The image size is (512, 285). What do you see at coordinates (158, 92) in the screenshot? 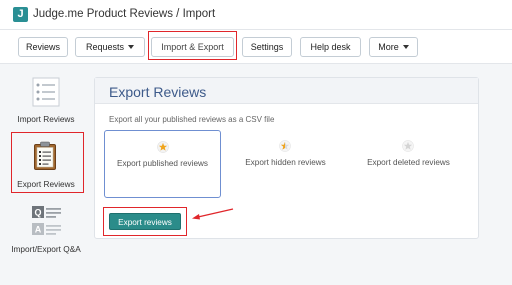
I see `panel-title: Export Reviews` at bounding box center [158, 92].